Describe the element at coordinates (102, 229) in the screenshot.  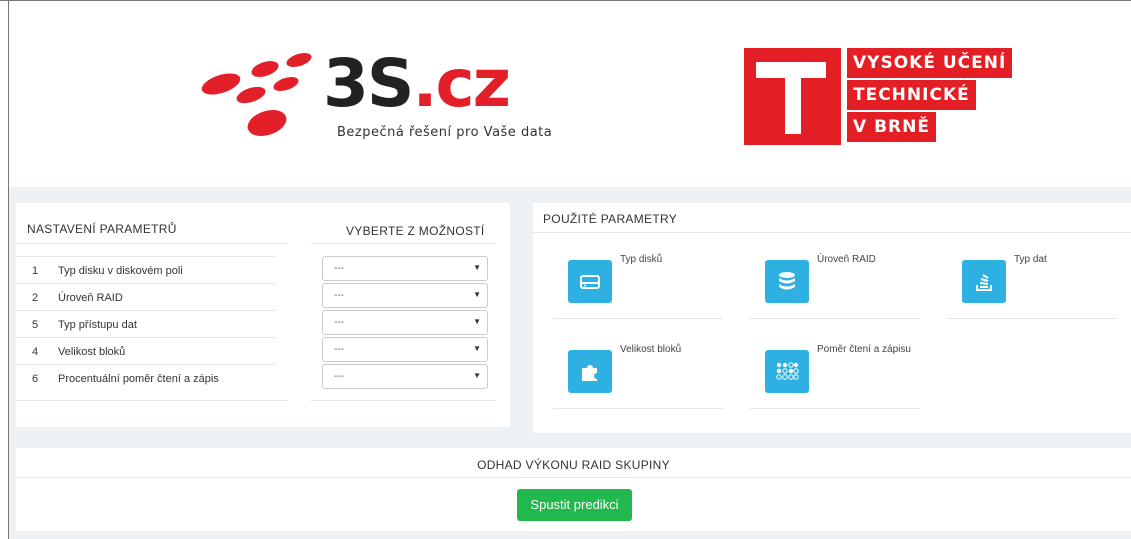
I see `params-title: NASTAVENÍ PARAMETRŮ` at that location.